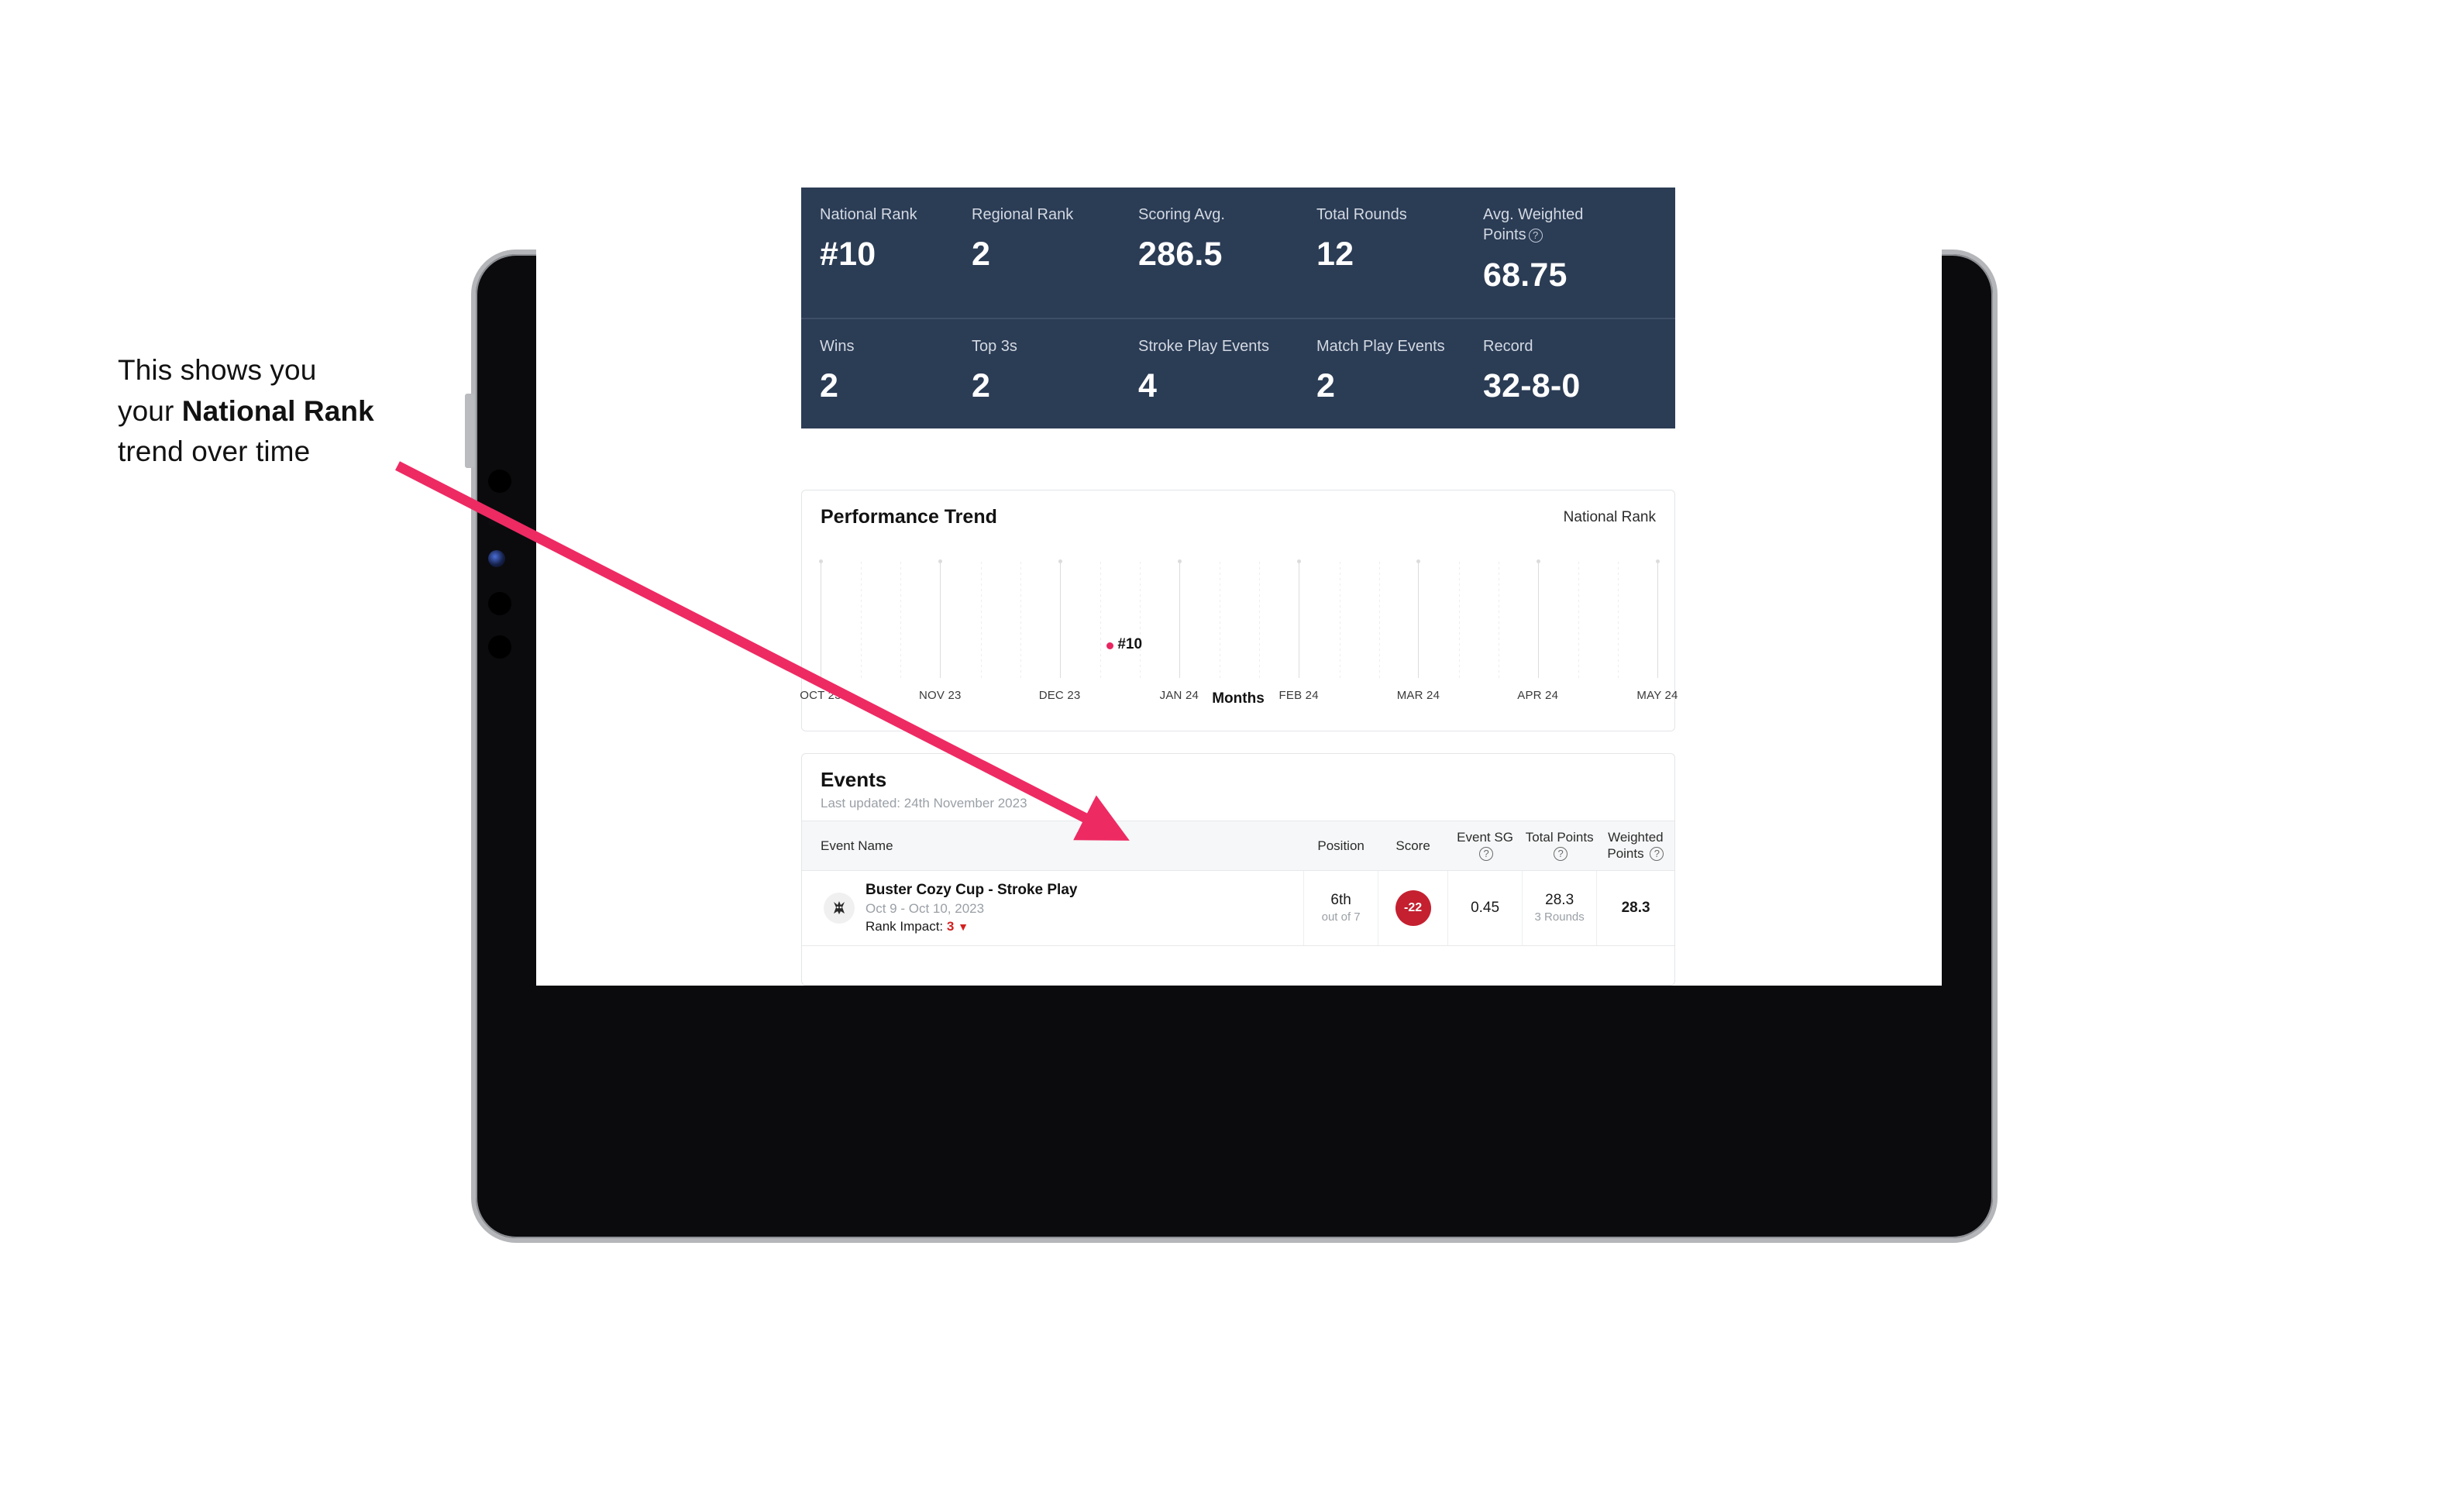  I want to click on annotation-line-2: your National Rank, so click(273, 412).